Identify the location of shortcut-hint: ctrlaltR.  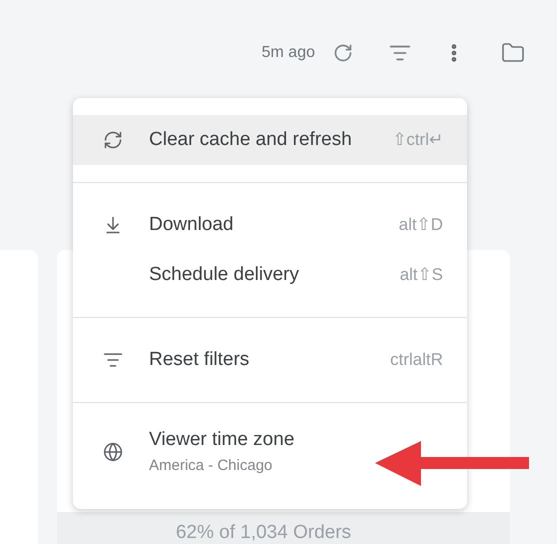
(416, 360).